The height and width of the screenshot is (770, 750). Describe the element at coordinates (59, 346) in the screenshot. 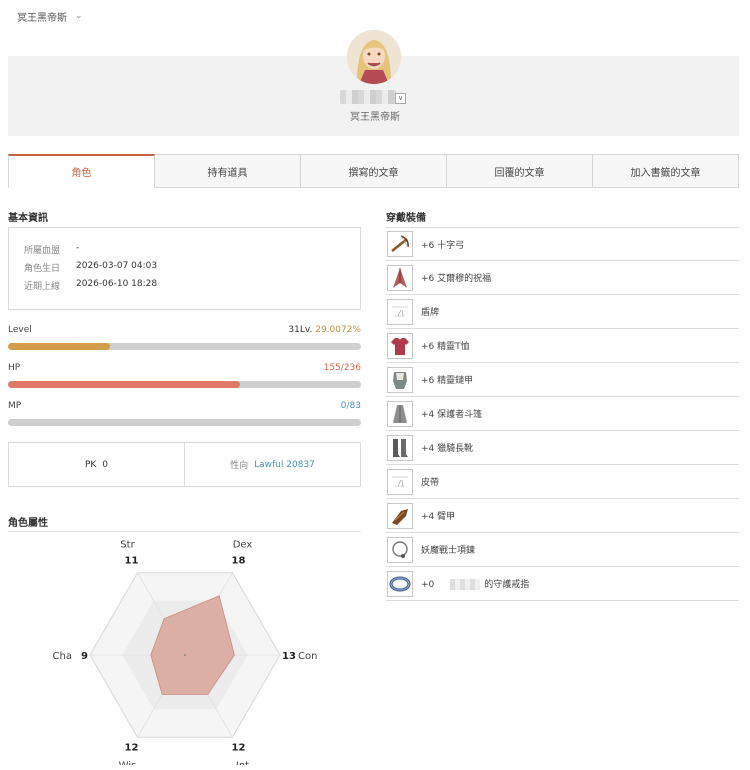

I see `level-bar-fill` at that location.